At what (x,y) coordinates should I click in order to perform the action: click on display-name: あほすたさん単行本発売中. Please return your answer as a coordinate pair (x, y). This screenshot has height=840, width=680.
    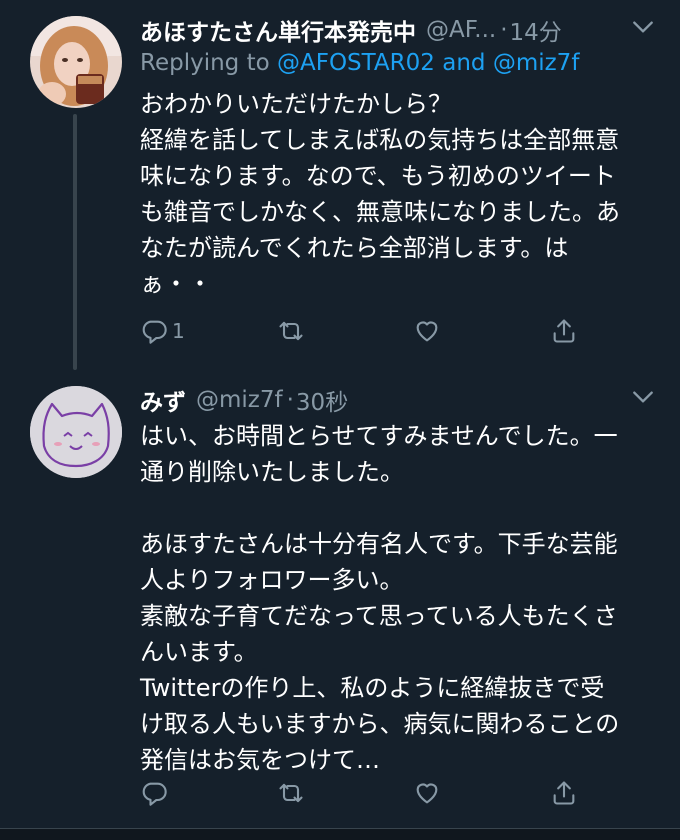
    Looking at the image, I should click on (278, 30).